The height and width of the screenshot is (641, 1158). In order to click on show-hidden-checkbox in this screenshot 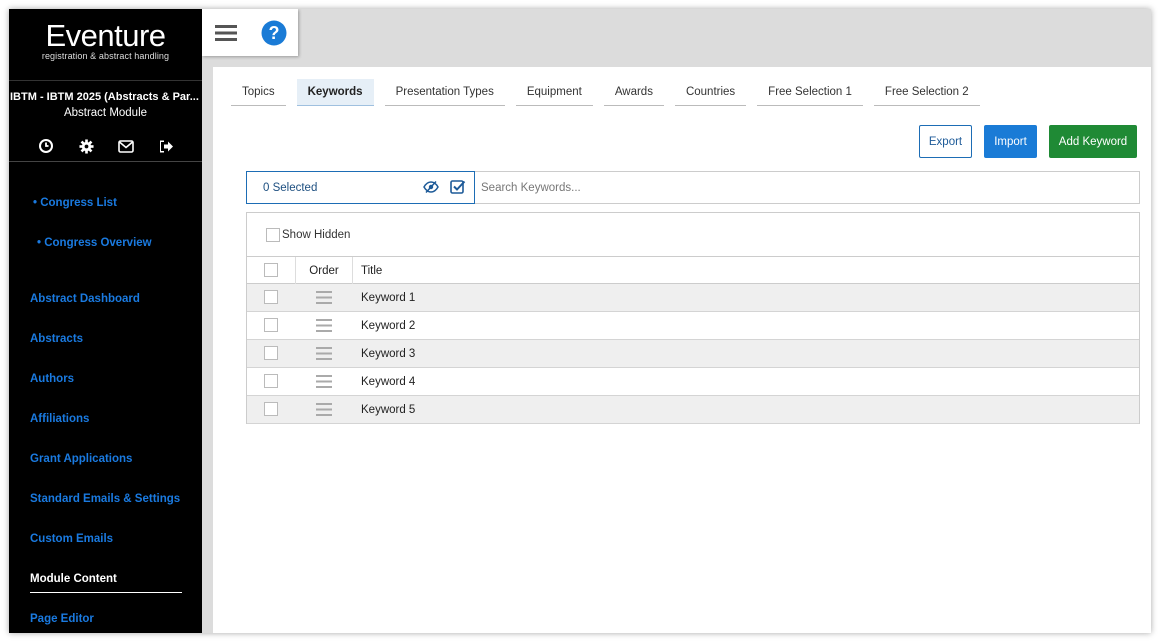, I will do `click(273, 235)`.